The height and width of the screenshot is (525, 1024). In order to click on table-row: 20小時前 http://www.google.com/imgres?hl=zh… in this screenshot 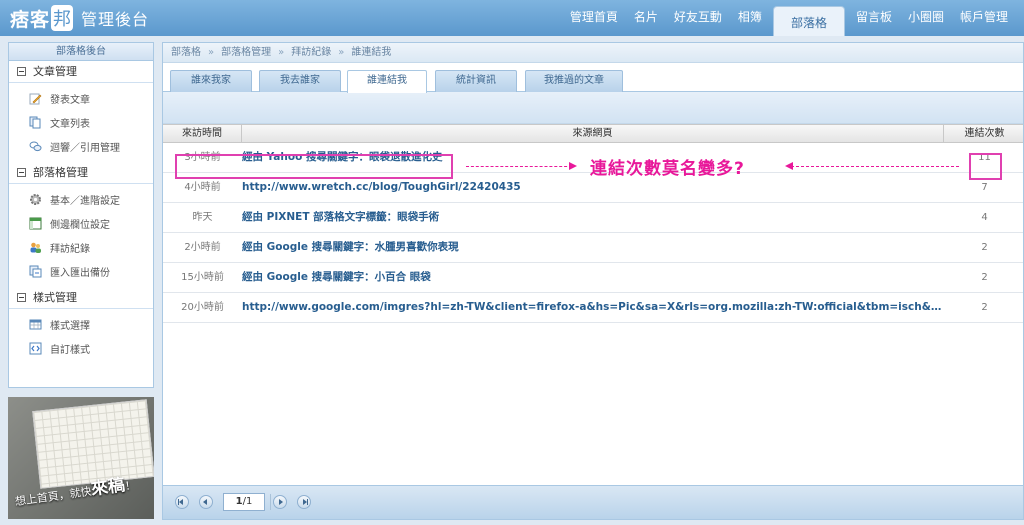, I will do `click(593, 308)`.